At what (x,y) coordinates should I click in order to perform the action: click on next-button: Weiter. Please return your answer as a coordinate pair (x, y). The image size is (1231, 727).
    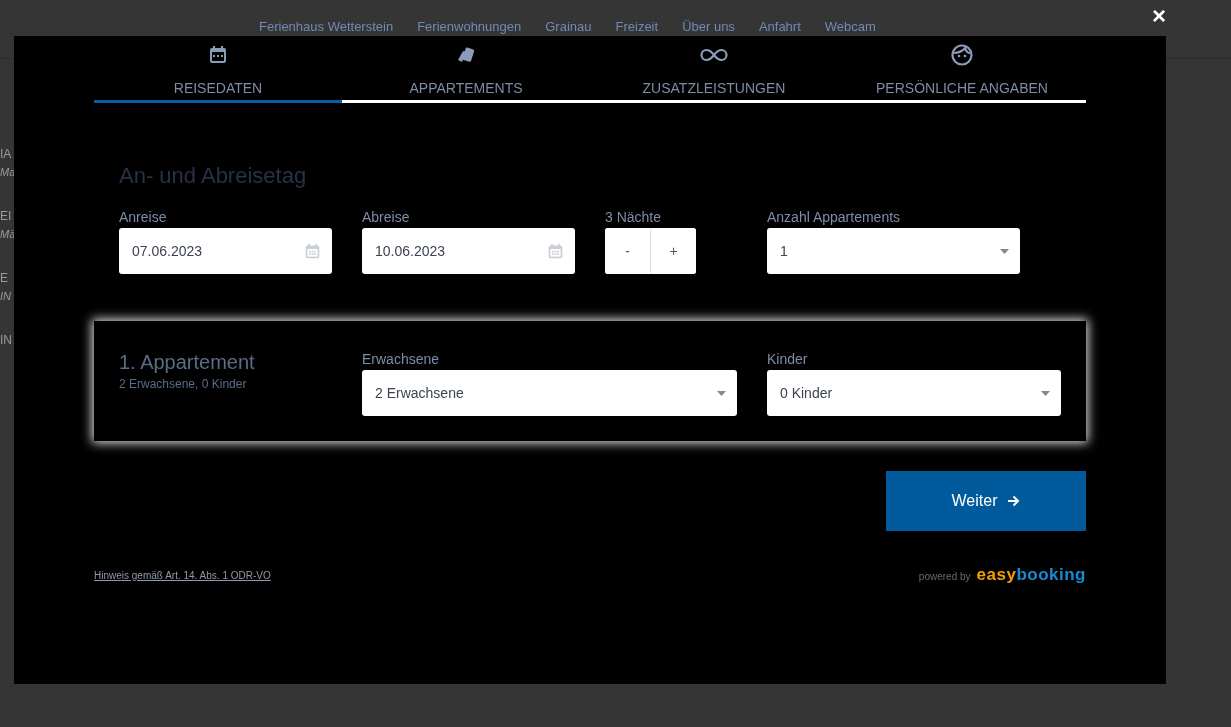
    Looking at the image, I should click on (986, 501).